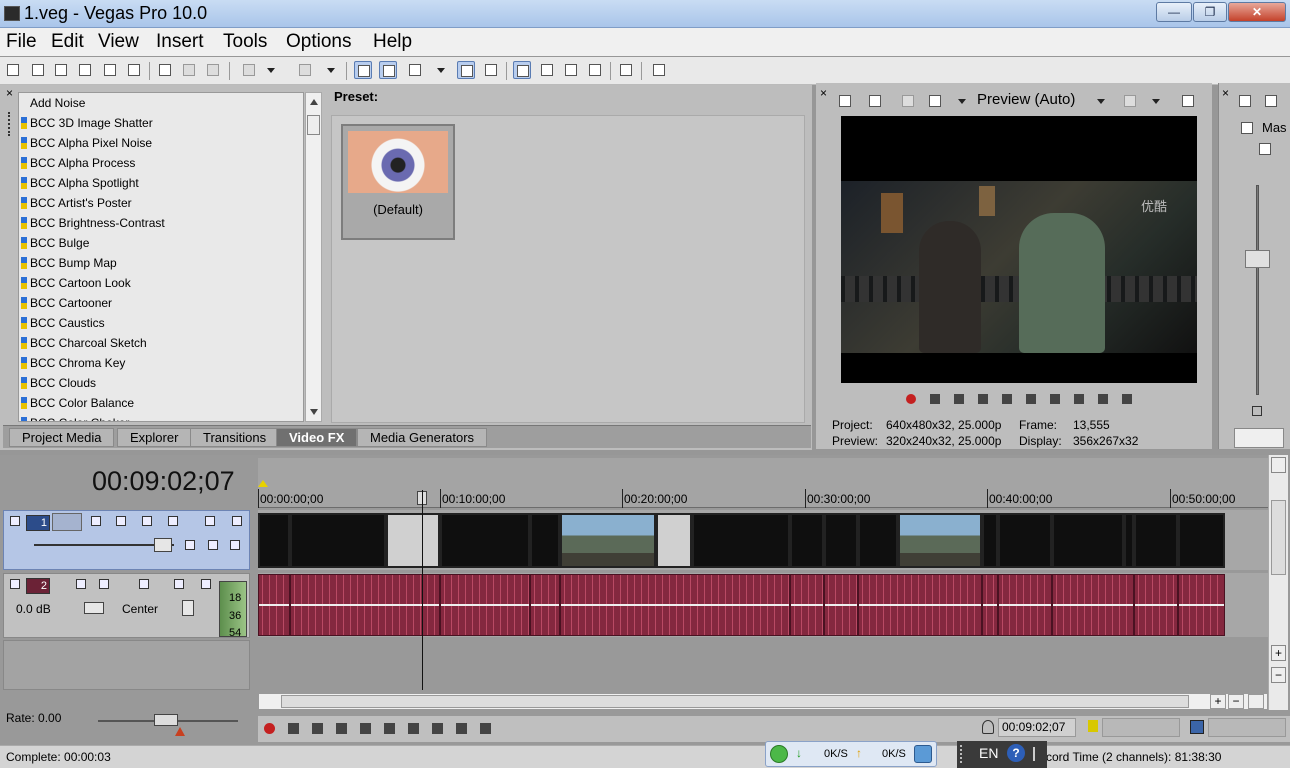 This screenshot has height=768, width=1290. Describe the element at coordinates (159, 163) in the screenshot. I see `list-item: BCC Alpha Process` at that location.